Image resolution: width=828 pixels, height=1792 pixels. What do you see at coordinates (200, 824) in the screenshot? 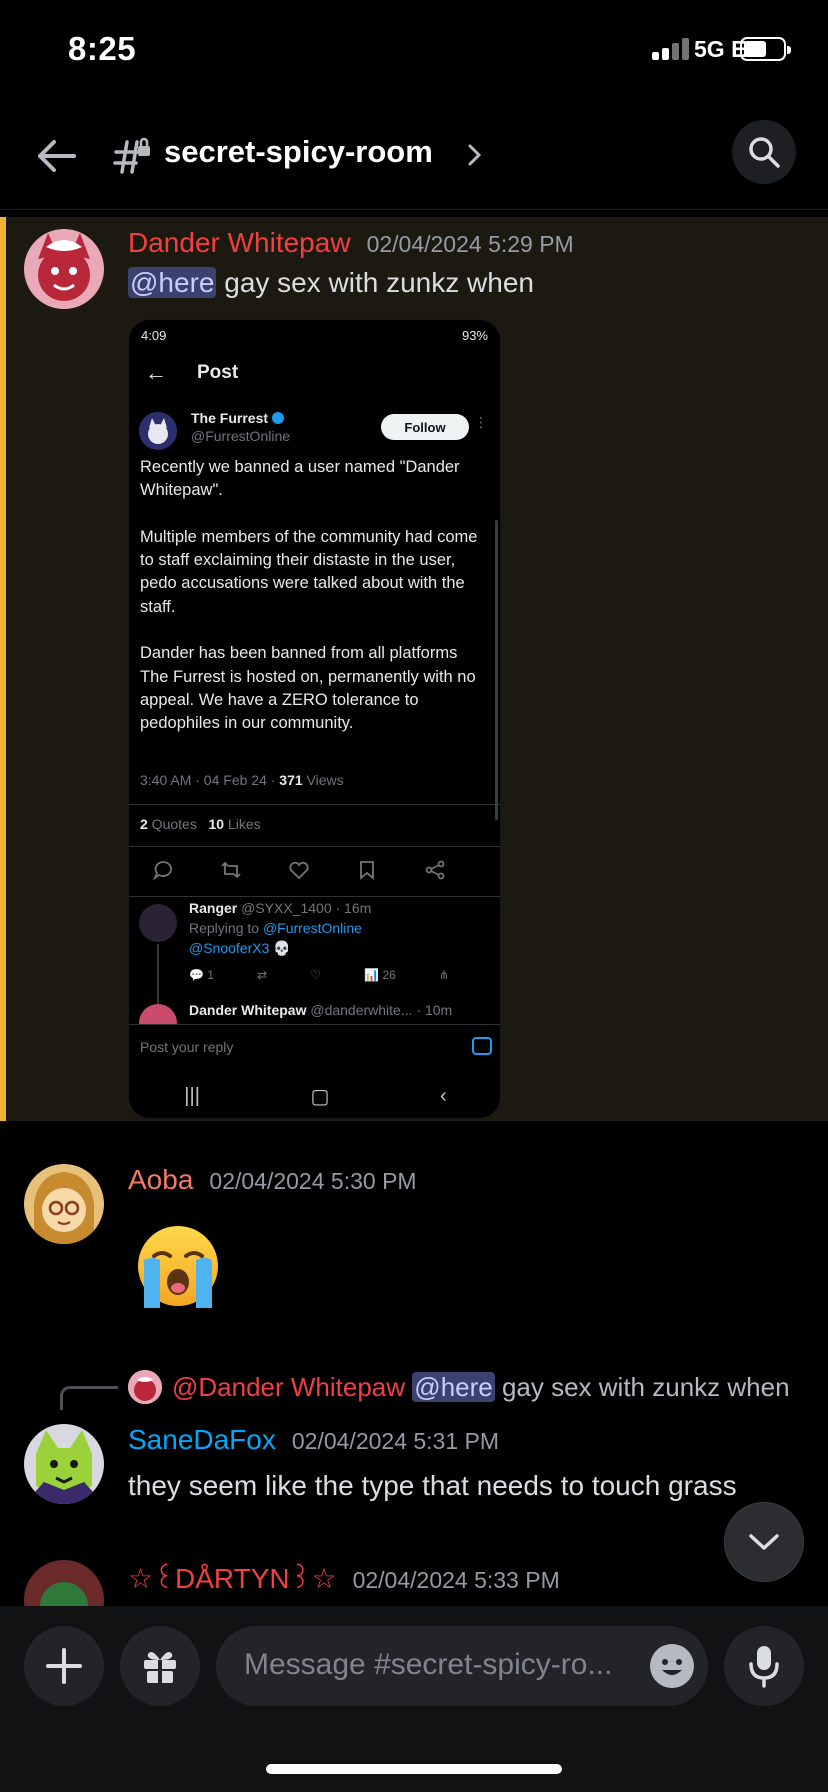
I see `embed-post-stats: 2 Quotes 10 Likes` at bounding box center [200, 824].